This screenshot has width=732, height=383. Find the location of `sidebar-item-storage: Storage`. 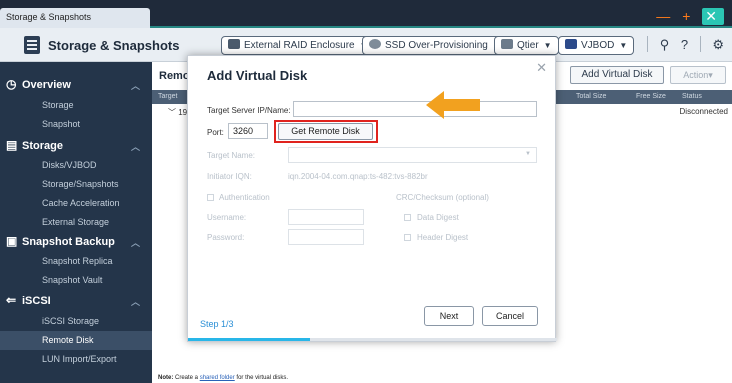

sidebar-item-storage: Storage is located at coordinates (76, 105).